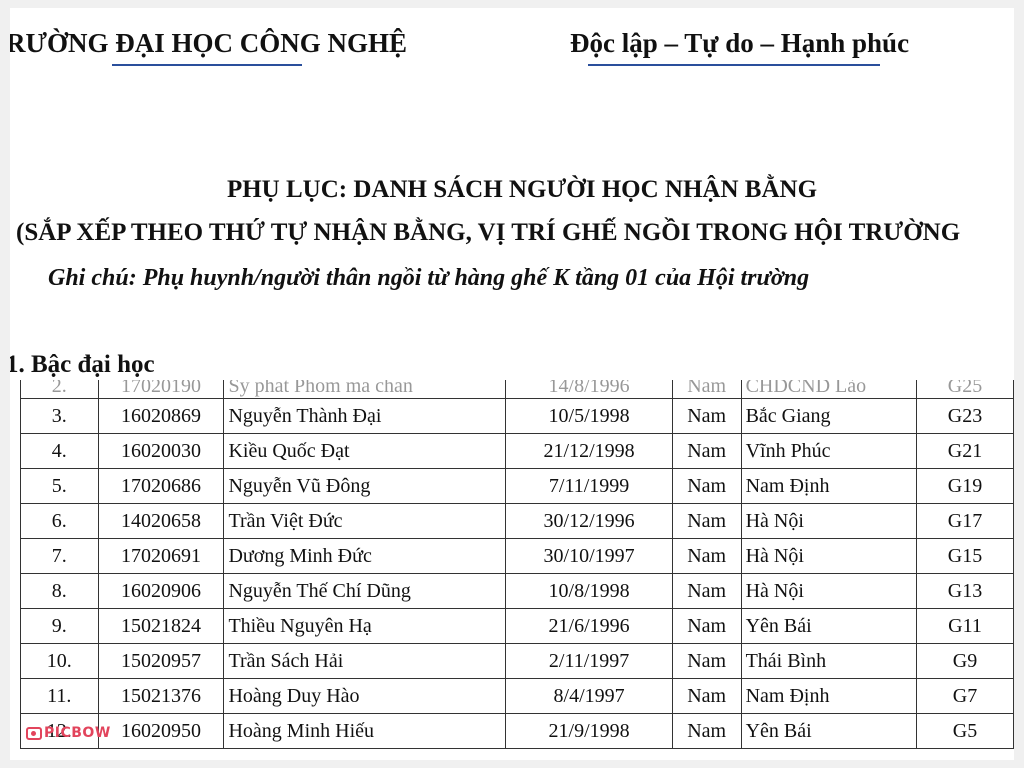  Describe the element at coordinates (734, 65) in the screenshot. I see `motto-underline` at that location.